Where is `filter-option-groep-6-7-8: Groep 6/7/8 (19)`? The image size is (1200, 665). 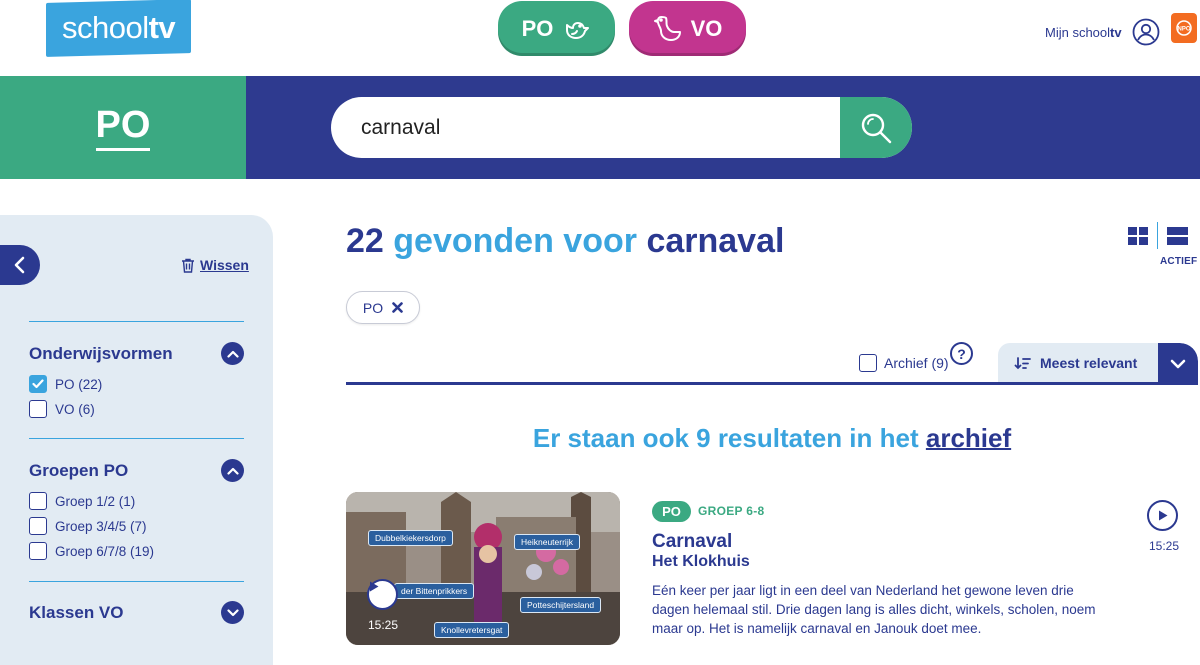 filter-option-groep-6-7-8: Groep 6/7/8 (19) is located at coordinates (91, 551).